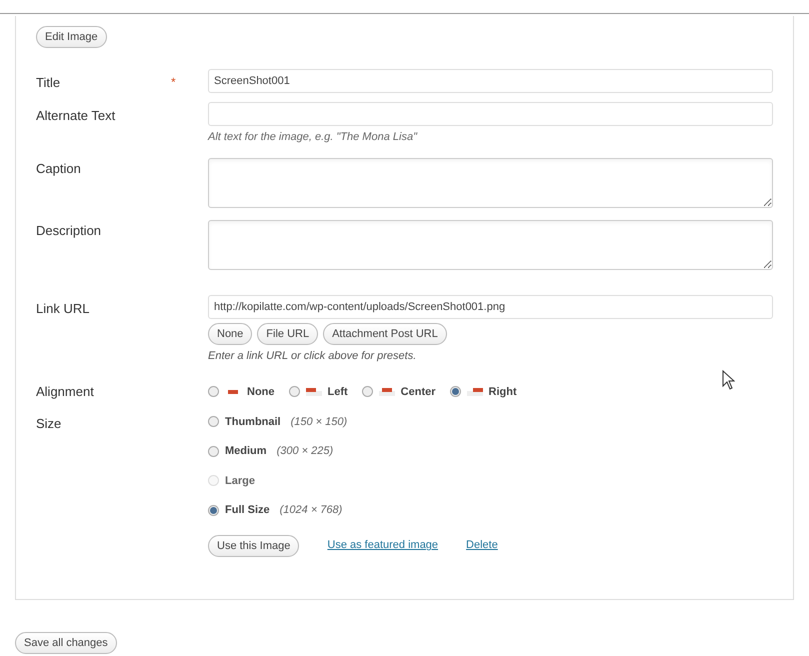  Describe the element at coordinates (71, 37) in the screenshot. I see `edit-image-button: Edit Image` at that location.